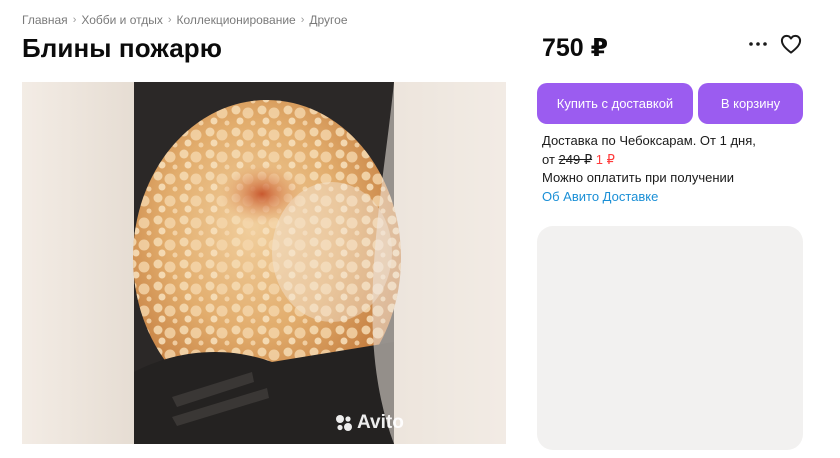  What do you see at coordinates (638, 177) in the screenshot?
I see `payment-on-receipt-text: Можно оплатить при получении` at bounding box center [638, 177].